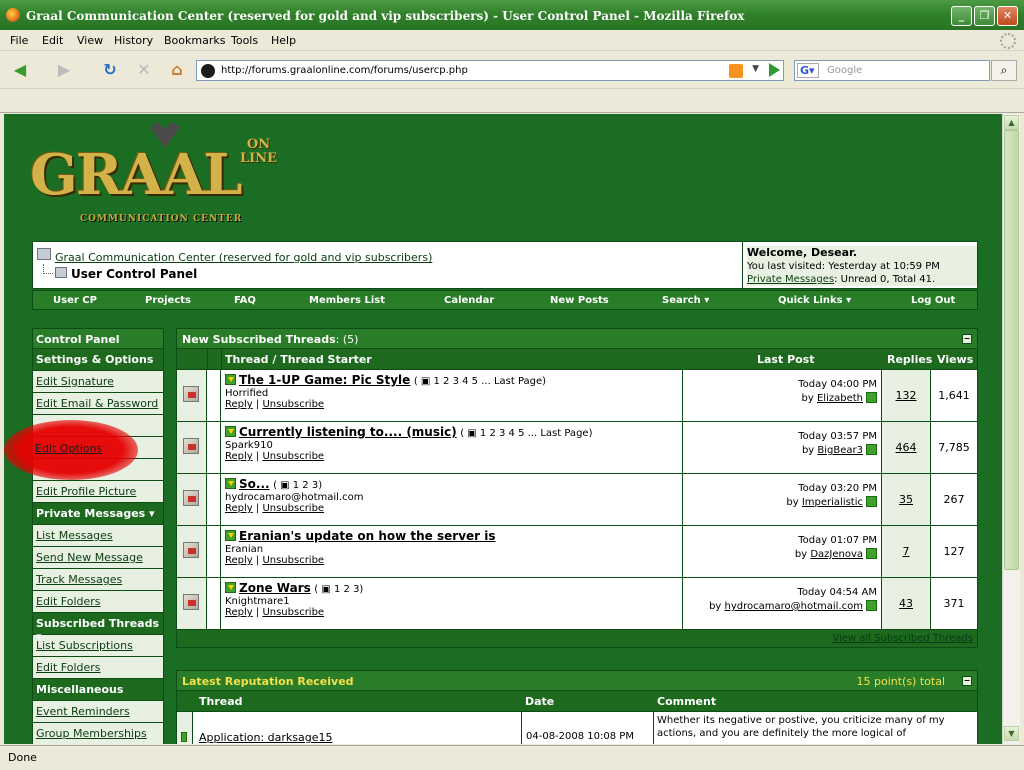 Image resolution: width=1024 pixels, height=770 pixels. What do you see at coordinates (469, 300) in the screenshot?
I see `nav-calendar: Calendar` at bounding box center [469, 300].